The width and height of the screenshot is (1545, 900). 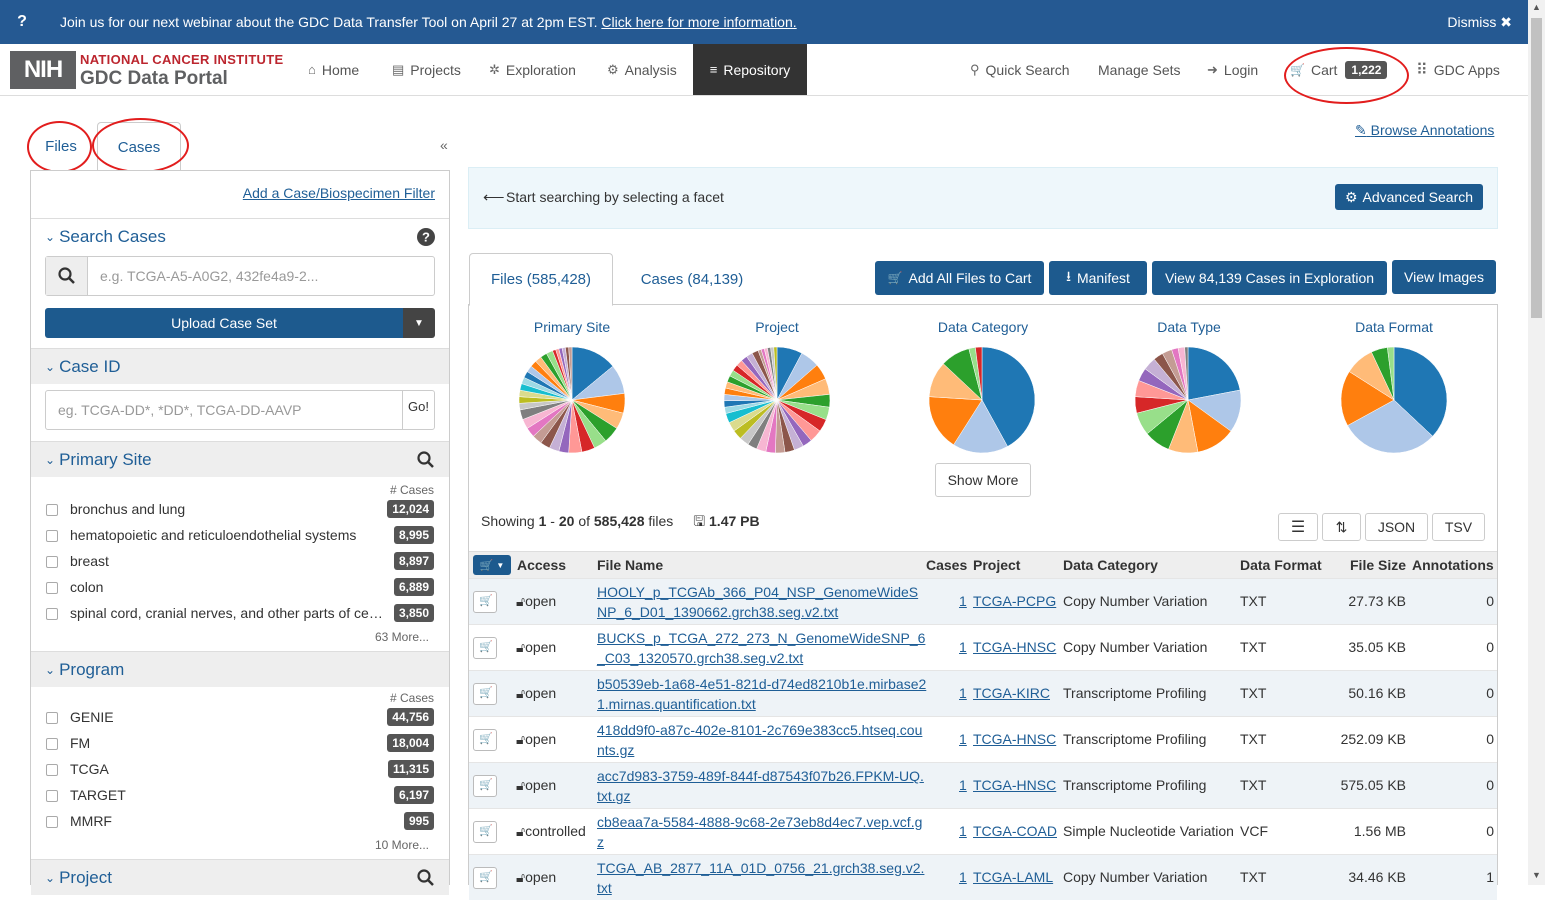 What do you see at coordinates (492, 565) in the screenshot?
I see `cart-select-dropdown: 🛒 ▼` at bounding box center [492, 565].